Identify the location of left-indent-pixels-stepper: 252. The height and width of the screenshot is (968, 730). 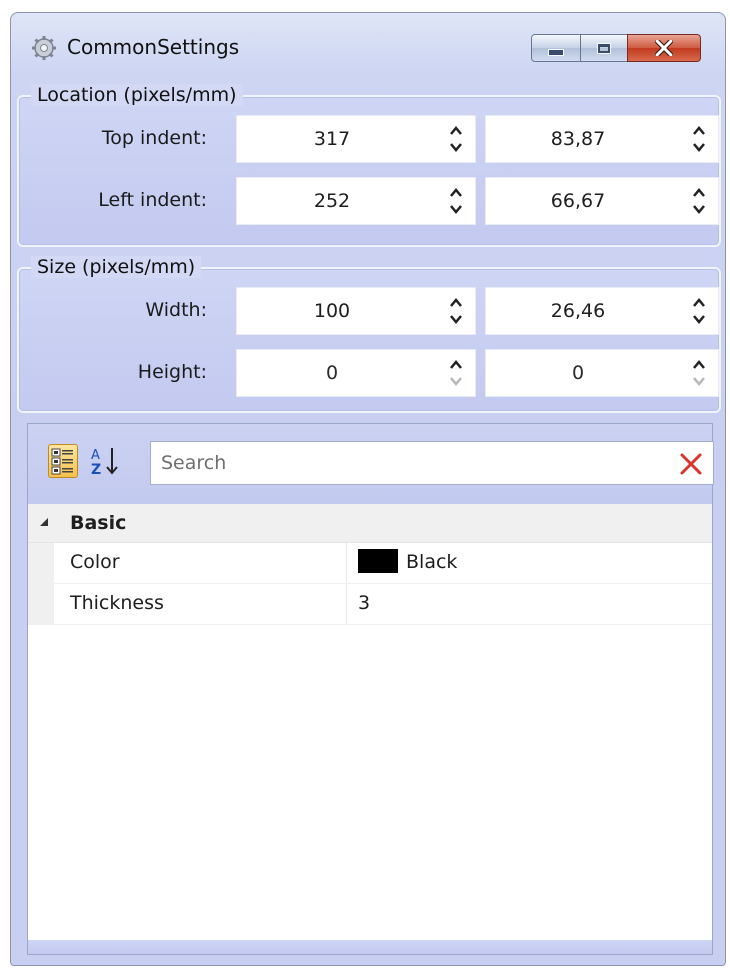
(356, 201).